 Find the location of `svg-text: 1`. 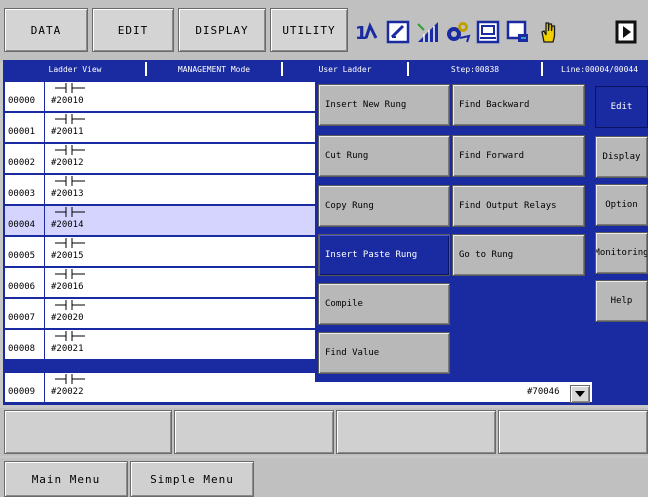

svg-text: 1 is located at coordinates (361, 33).